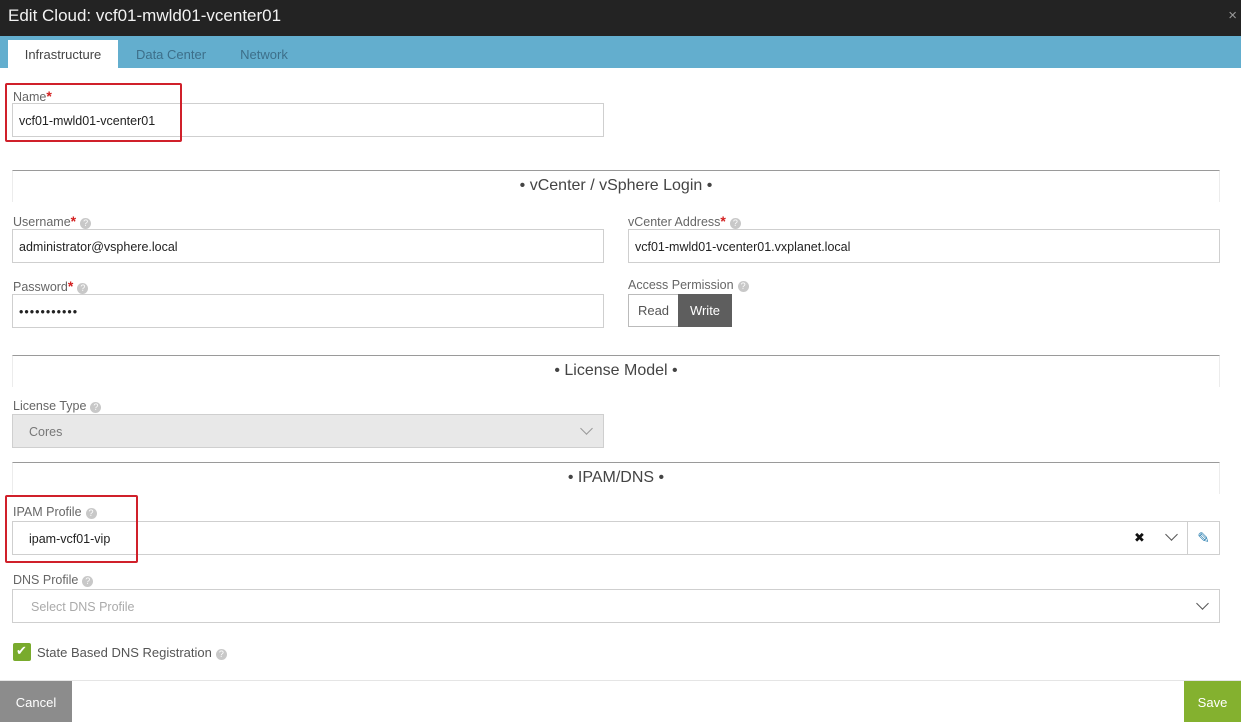 This screenshot has width=1241, height=722. I want to click on section-vcenter-login: • vCenter / vSphere Login •, so click(616, 186).